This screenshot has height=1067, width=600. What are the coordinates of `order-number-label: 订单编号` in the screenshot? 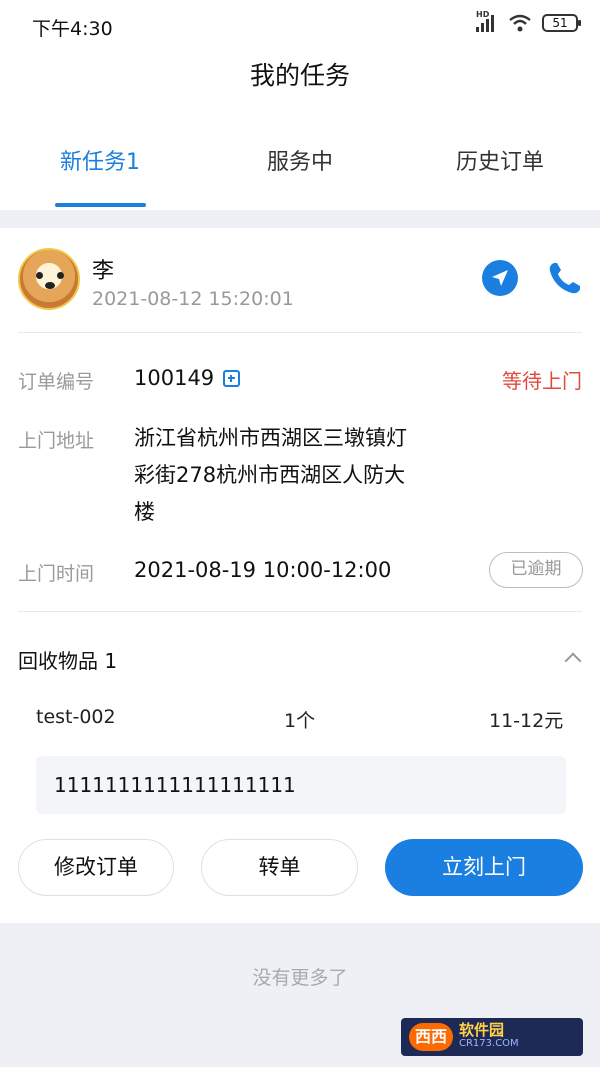 It's located at (56, 382).